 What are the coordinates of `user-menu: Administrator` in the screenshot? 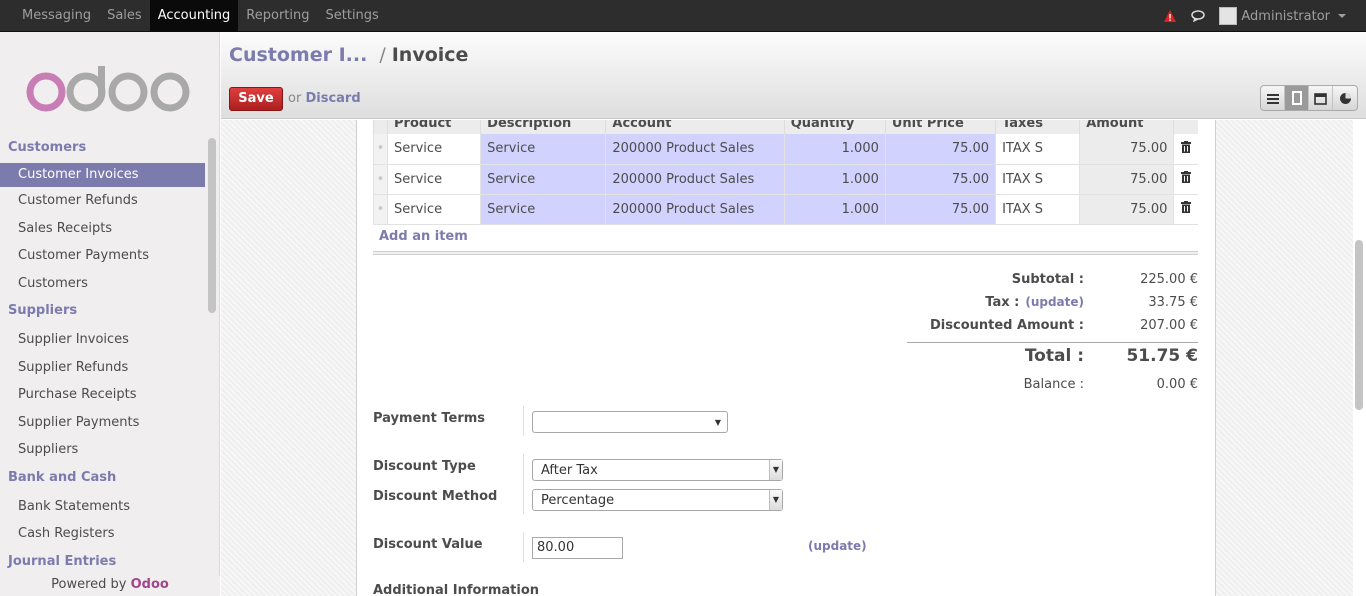 It's located at (1282, 16).